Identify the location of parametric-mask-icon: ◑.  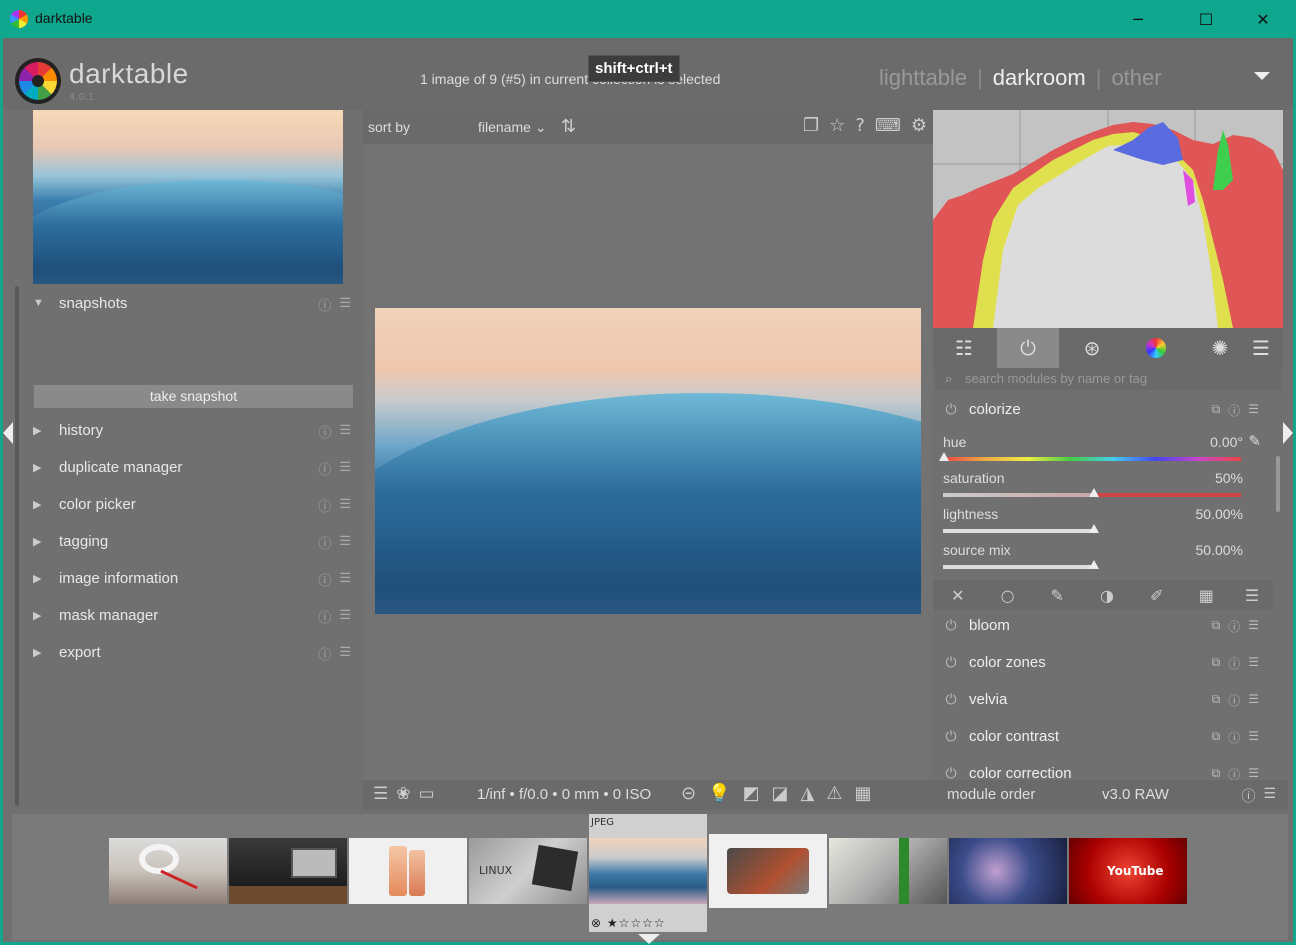
(1107, 595).